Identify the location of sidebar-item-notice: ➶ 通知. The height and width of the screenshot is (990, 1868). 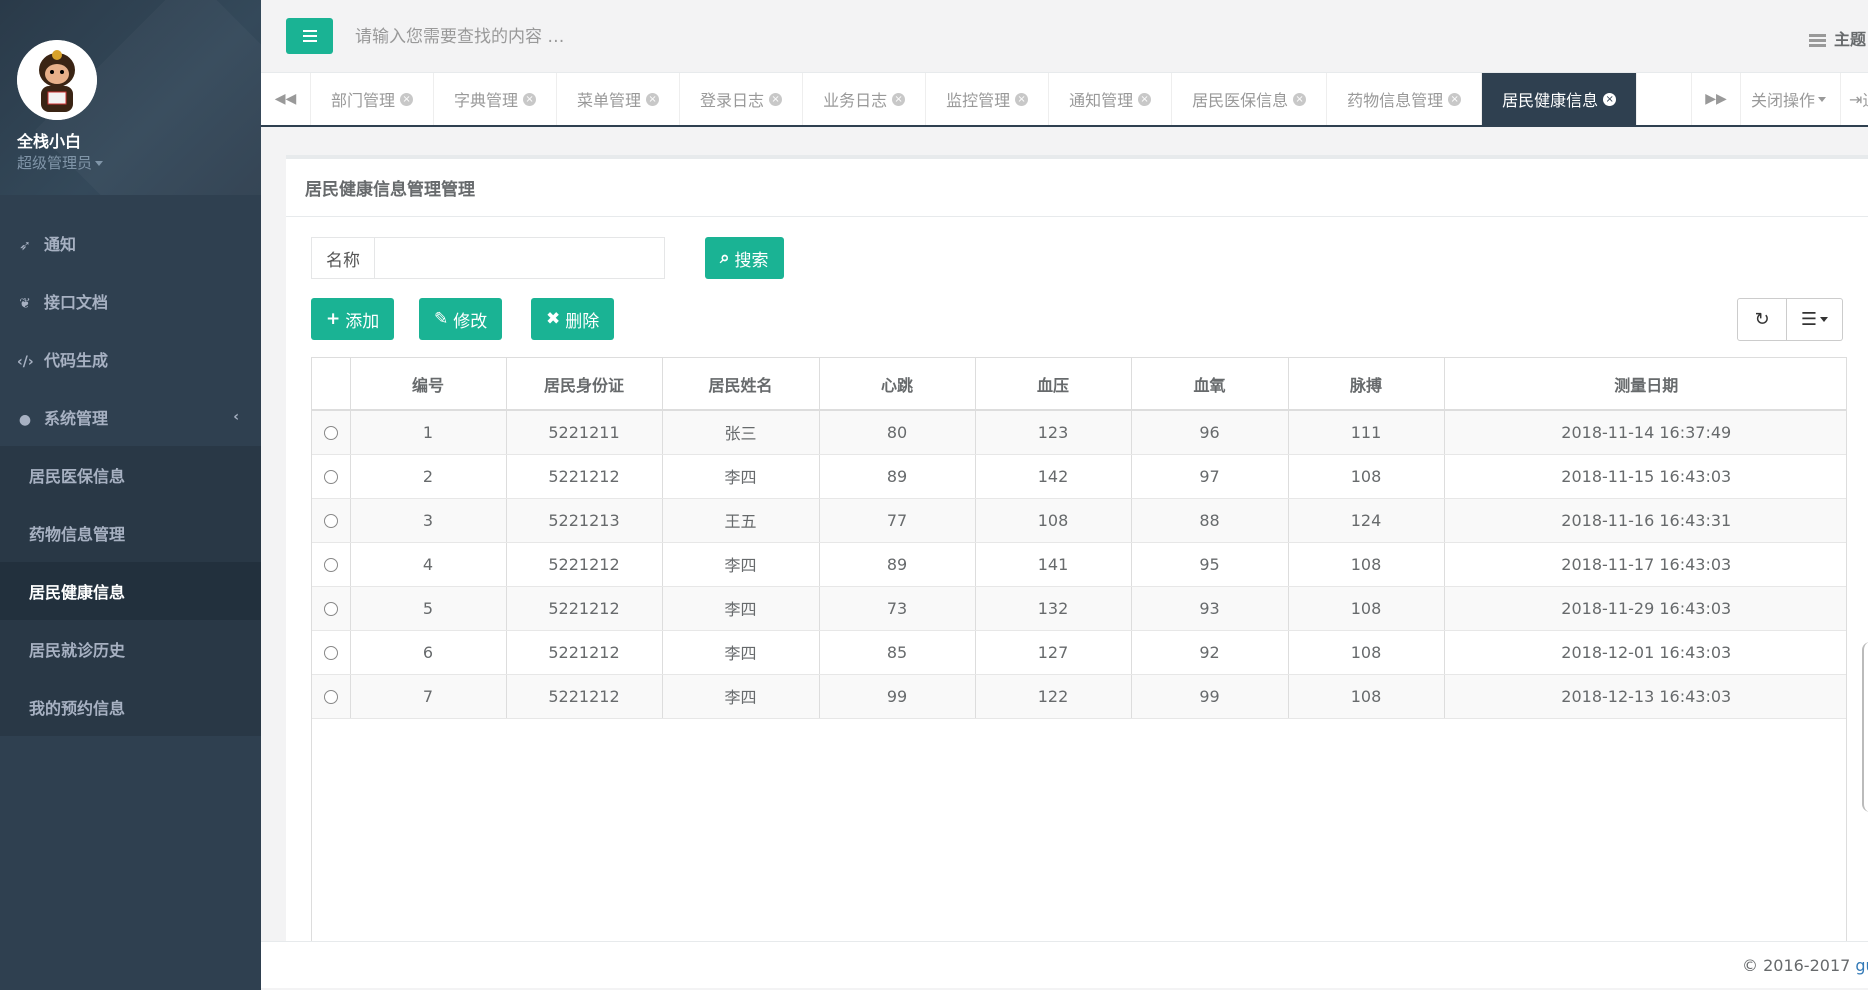
(130, 243).